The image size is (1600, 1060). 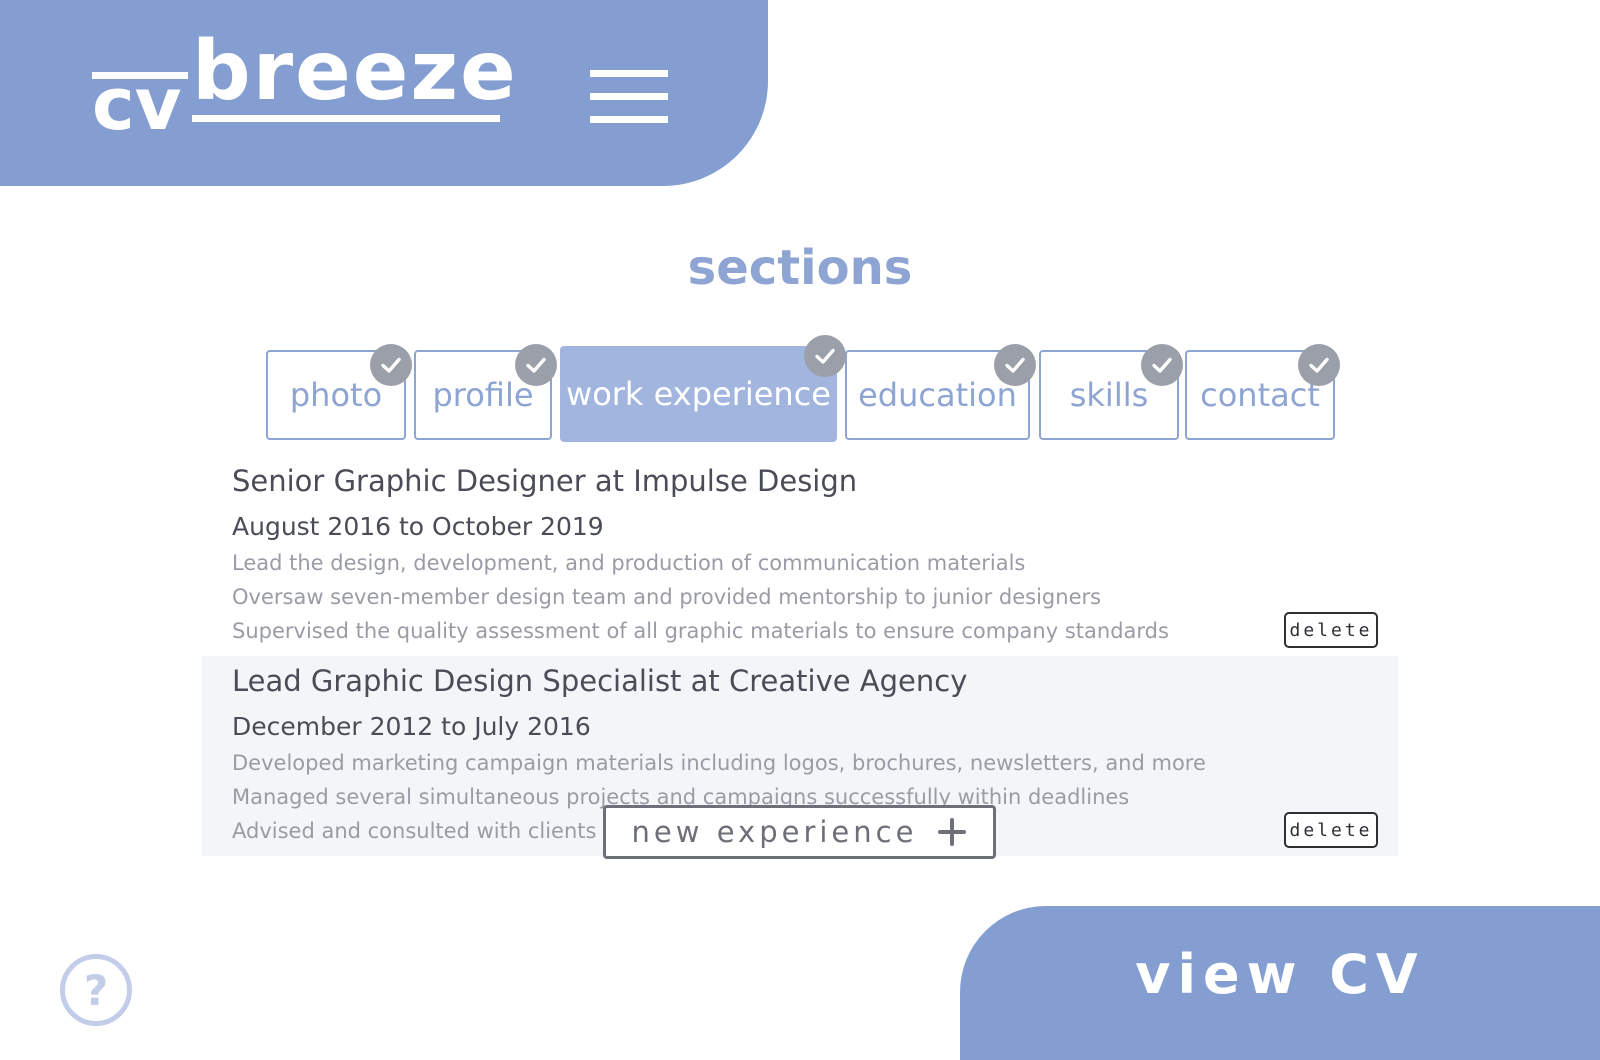 What do you see at coordinates (937, 395) in the screenshot?
I see `tab-label: education` at bounding box center [937, 395].